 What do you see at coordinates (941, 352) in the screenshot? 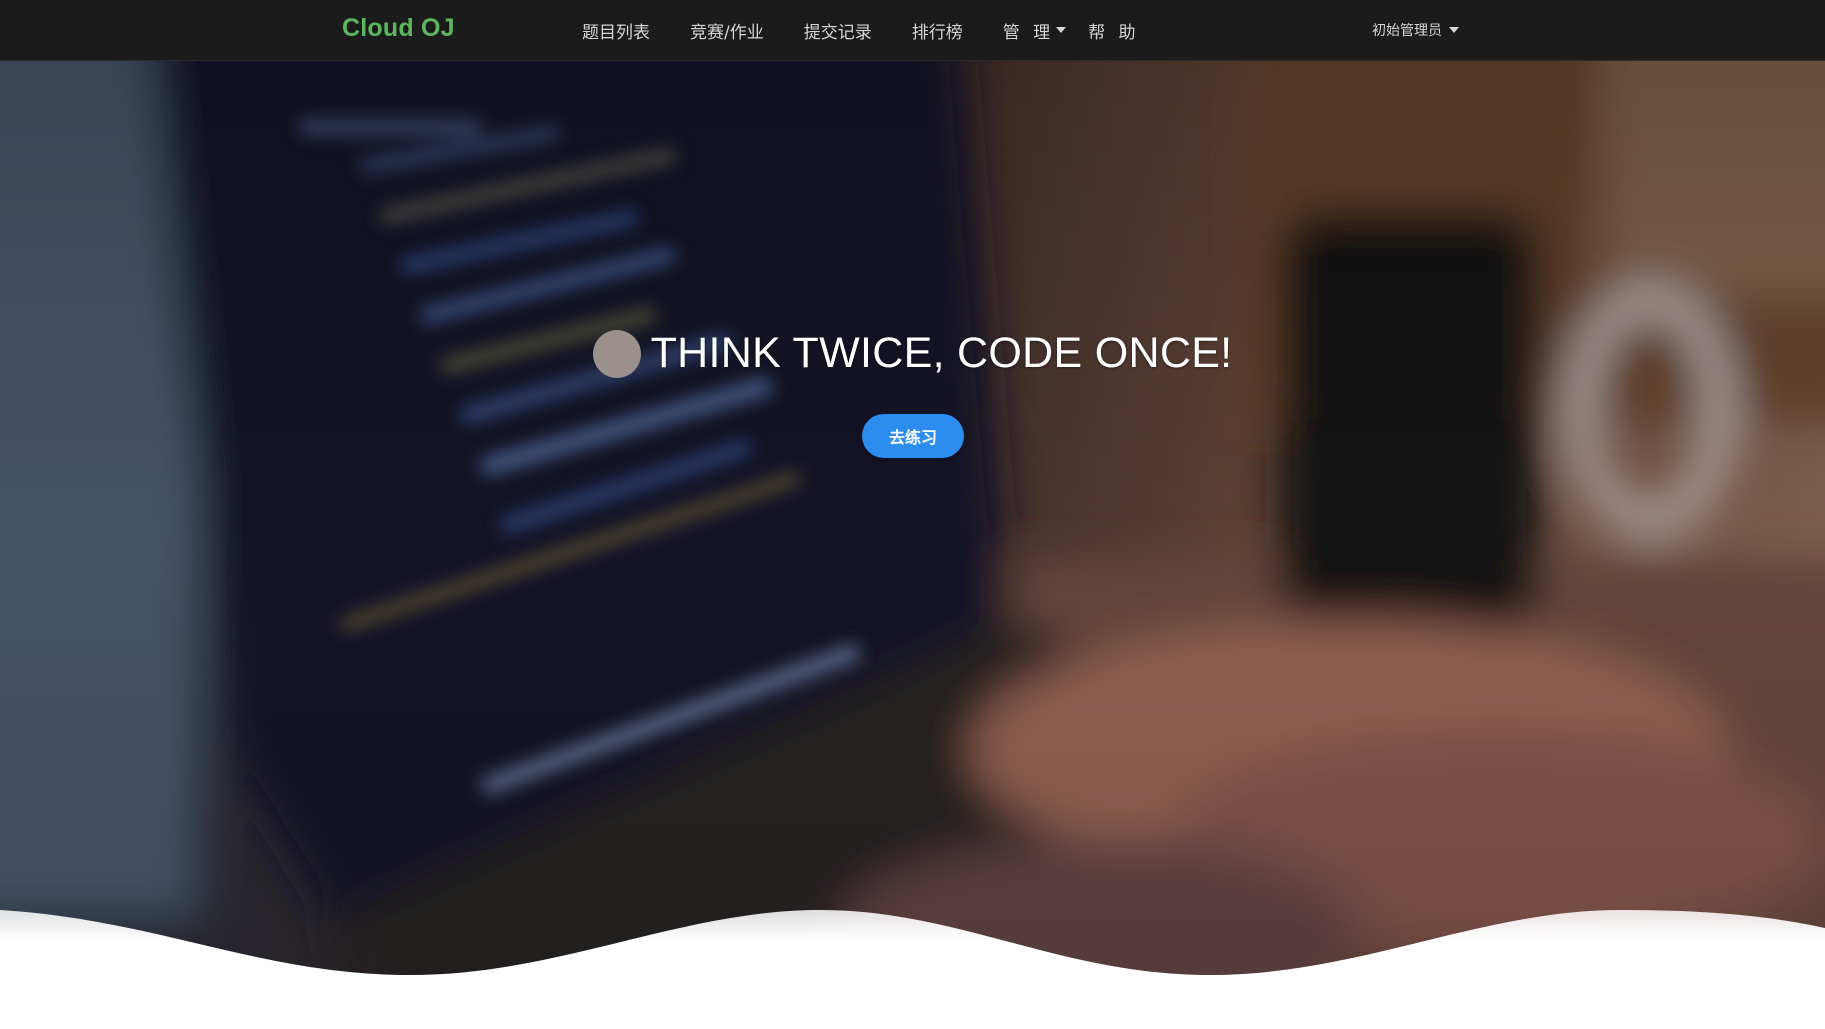
I see `hero-title-text: THINK TWICE, CODE ONCE!` at bounding box center [941, 352].